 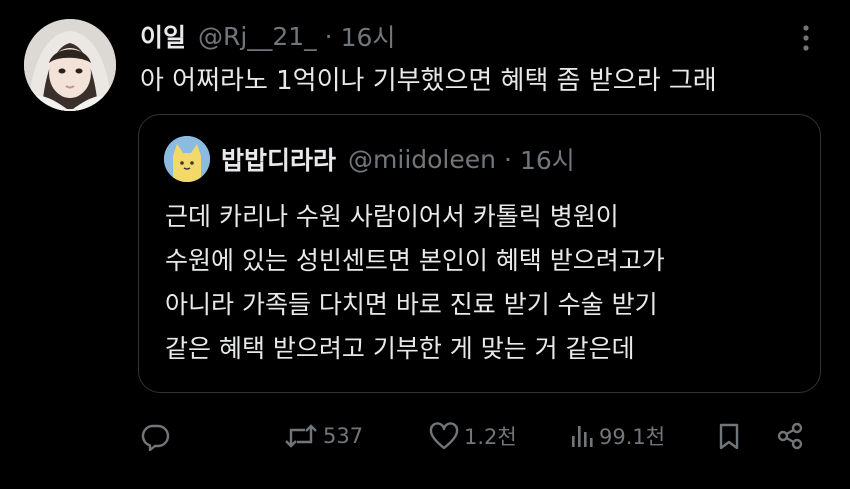 I want to click on quoted-text-line: 근데 카리나 수원 사람이어서 카톨릭 병원이, so click(x=392, y=216).